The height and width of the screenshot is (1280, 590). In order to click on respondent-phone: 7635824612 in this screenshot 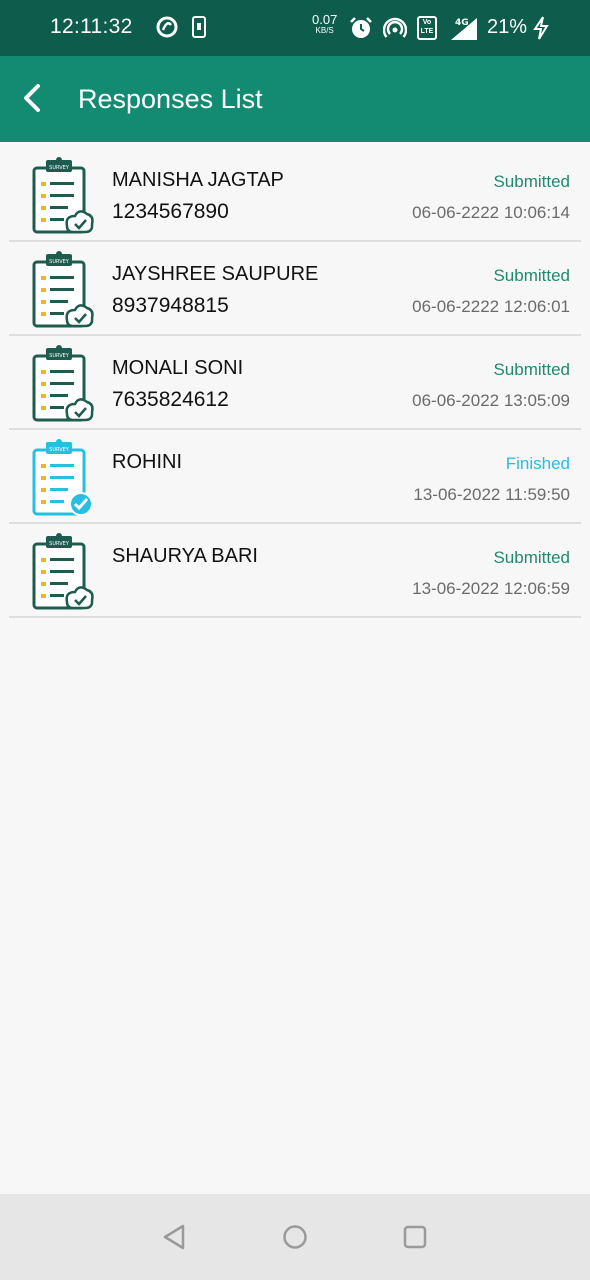, I will do `click(170, 399)`.